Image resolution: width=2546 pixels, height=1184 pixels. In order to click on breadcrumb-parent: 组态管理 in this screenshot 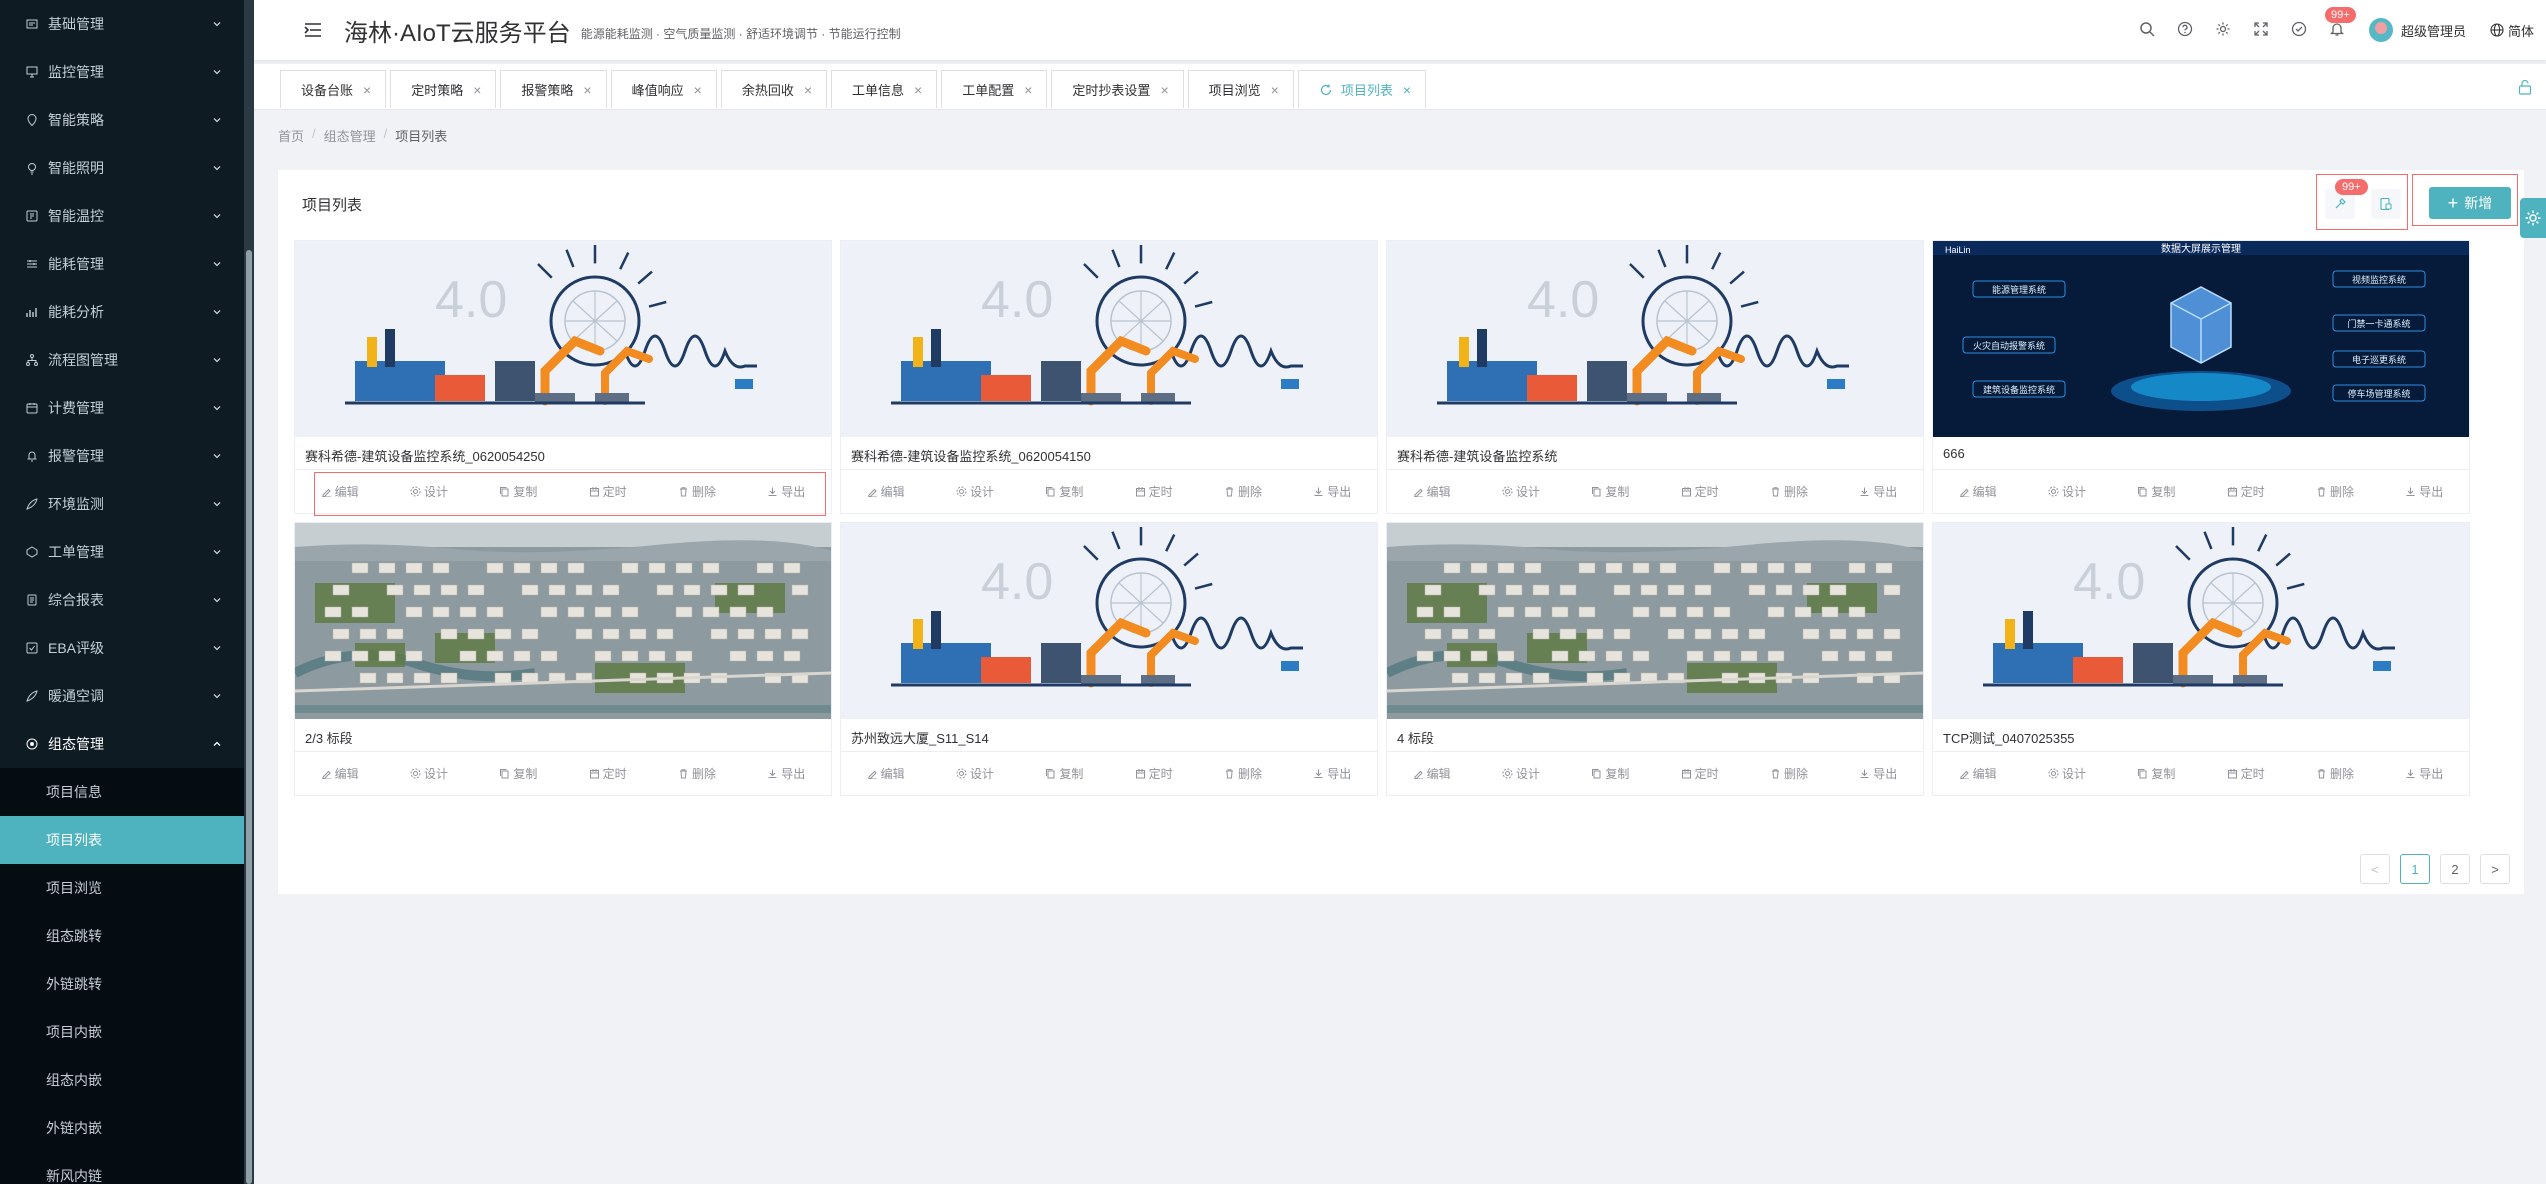, I will do `click(350, 135)`.